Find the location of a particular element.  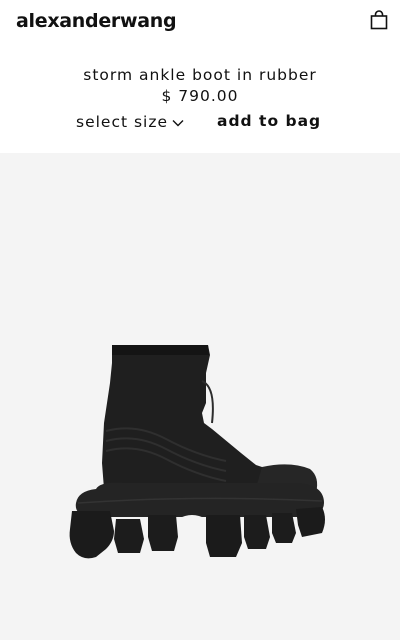

select-size-label: select size is located at coordinates (122, 121).